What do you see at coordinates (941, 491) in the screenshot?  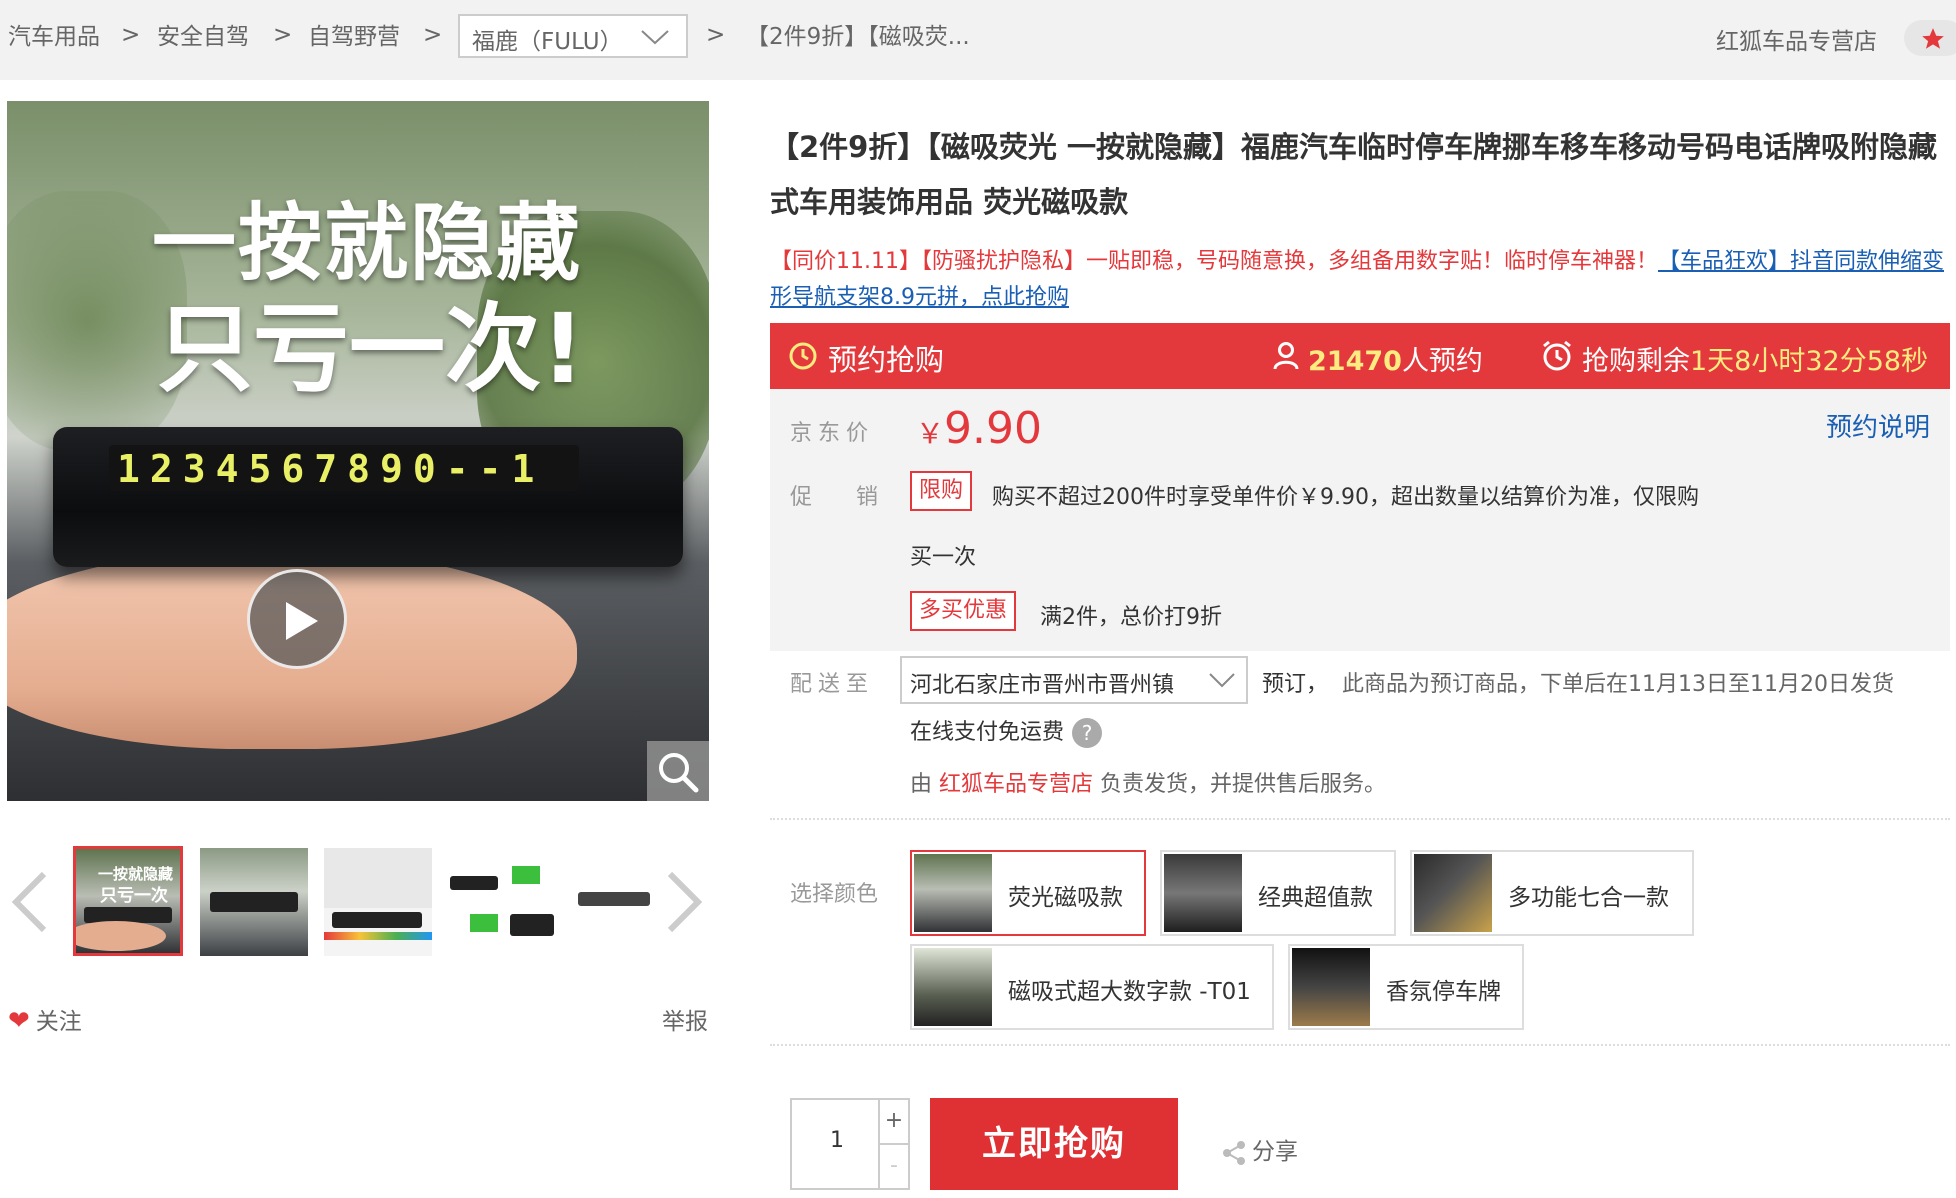 I see `limit-tag: 限购` at bounding box center [941, 491].